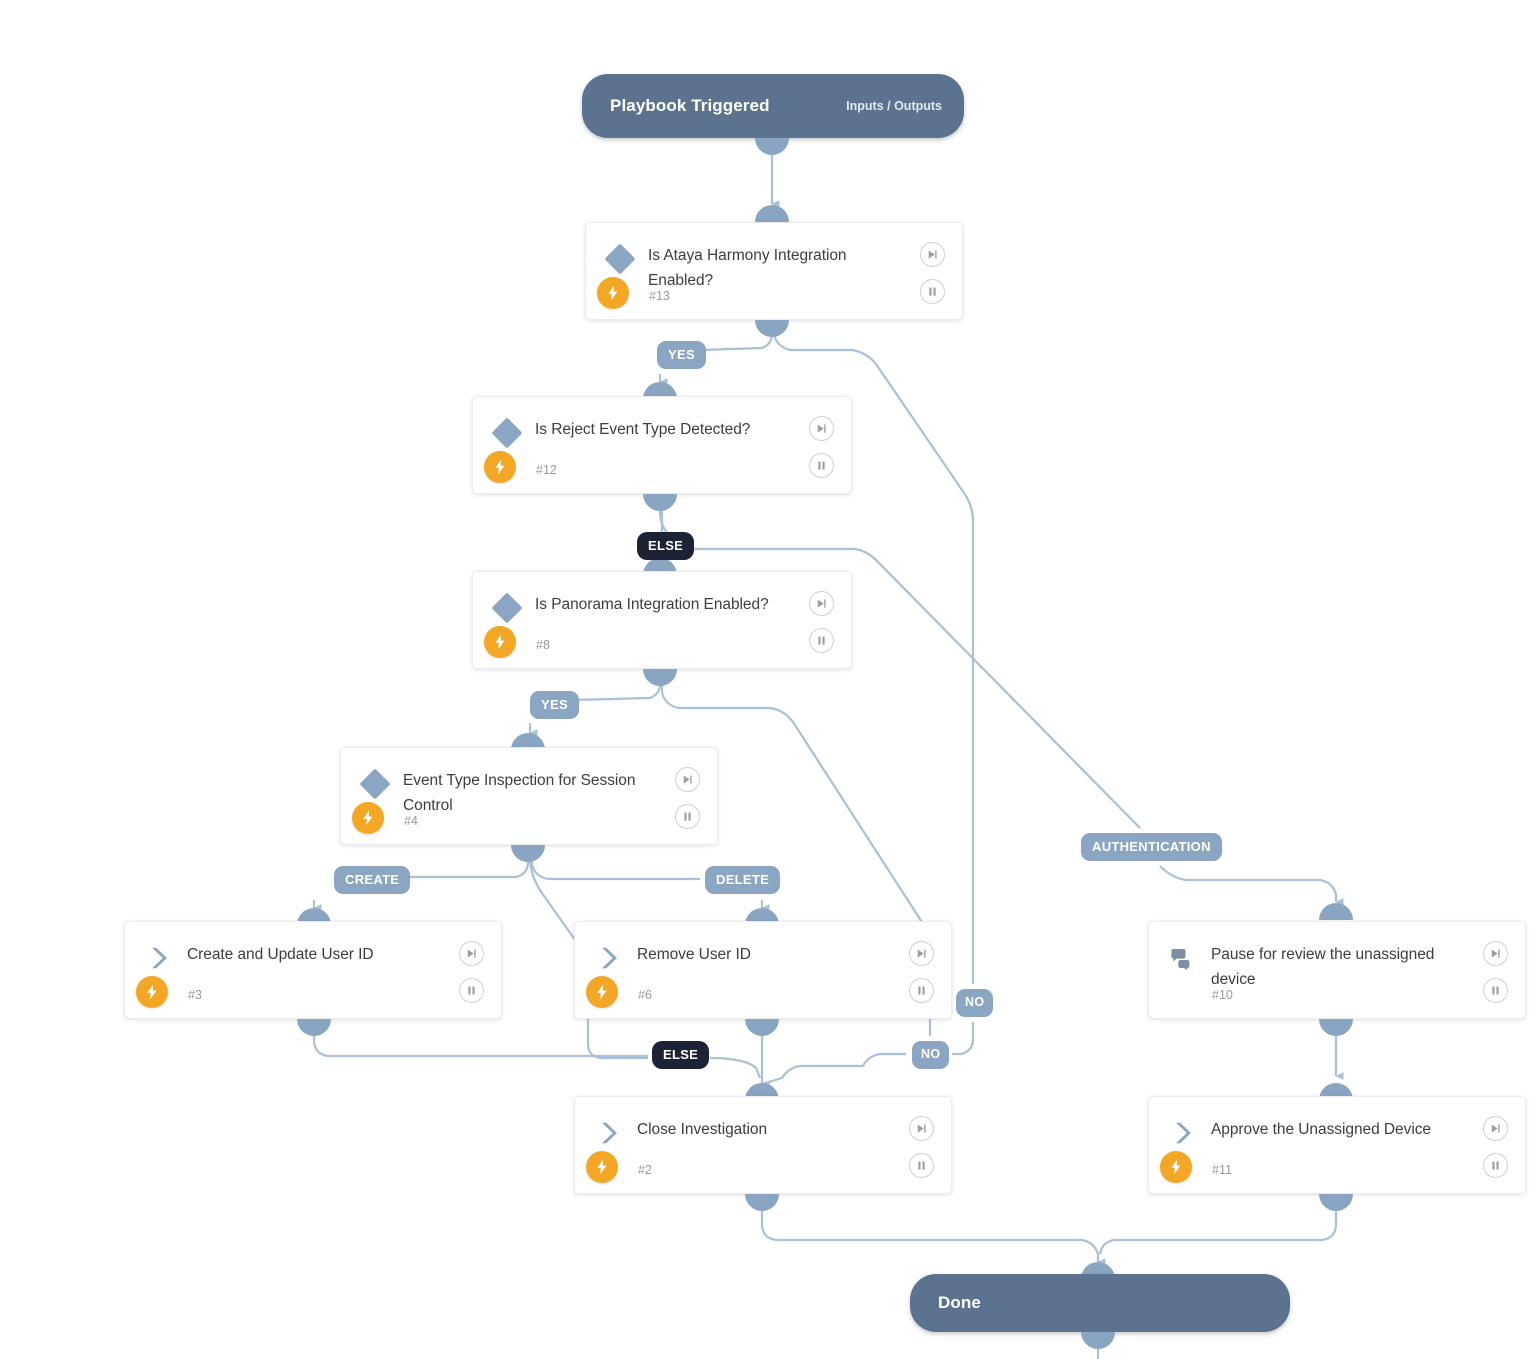 The width and height of the screenshot is (1536, 1359). Describe the element at coordinates (743, 880) in the screenshot. I see `branch-label-delete: DELETE` at that location.